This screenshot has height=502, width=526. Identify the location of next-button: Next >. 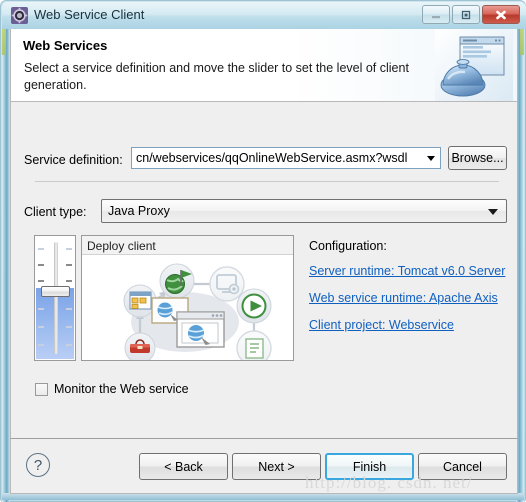
(276, 466).